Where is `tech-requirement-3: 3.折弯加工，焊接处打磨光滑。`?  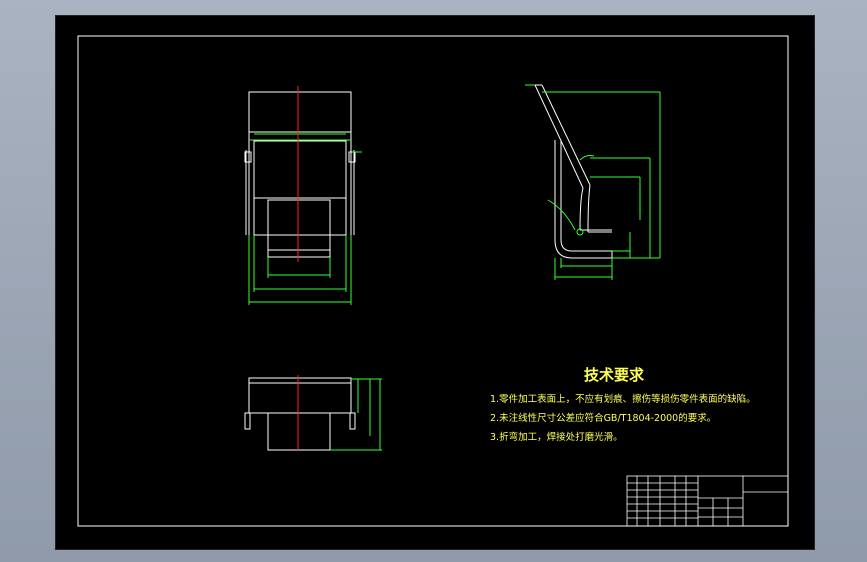
tech-requirement-3: 3.折弯加工，焊接处打磨光滑。 is located at coordinates (556, 437).